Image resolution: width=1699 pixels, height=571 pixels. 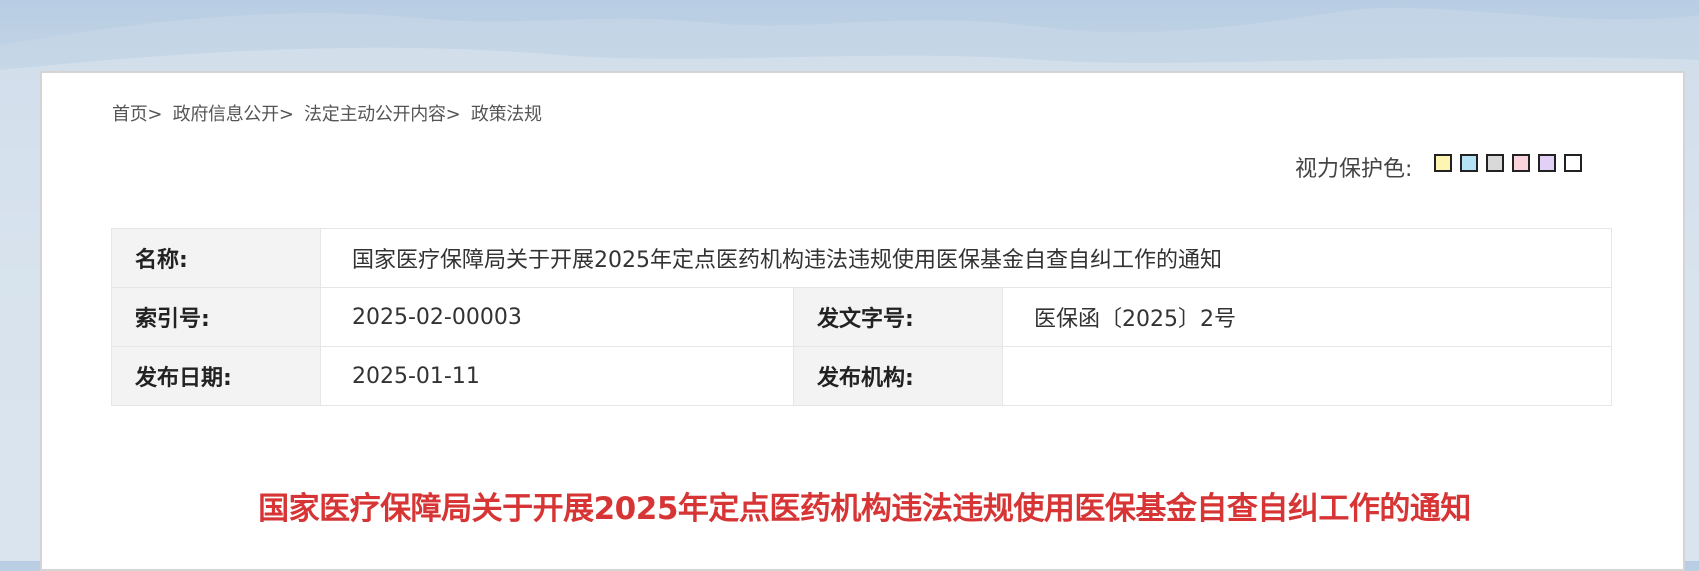 What do you see at coordinates (1573, 163) in the screenshot?
I see `swatch-white` at bounding box center [1573, 163].